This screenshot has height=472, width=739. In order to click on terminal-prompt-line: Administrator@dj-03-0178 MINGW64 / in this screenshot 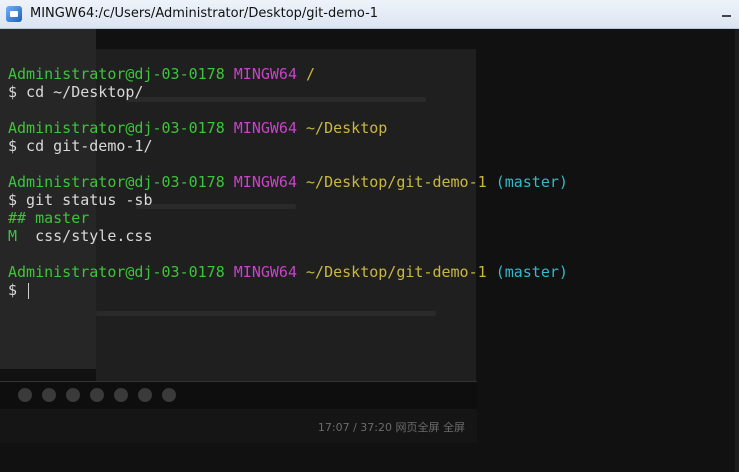, I will do `click(288, 74)`.